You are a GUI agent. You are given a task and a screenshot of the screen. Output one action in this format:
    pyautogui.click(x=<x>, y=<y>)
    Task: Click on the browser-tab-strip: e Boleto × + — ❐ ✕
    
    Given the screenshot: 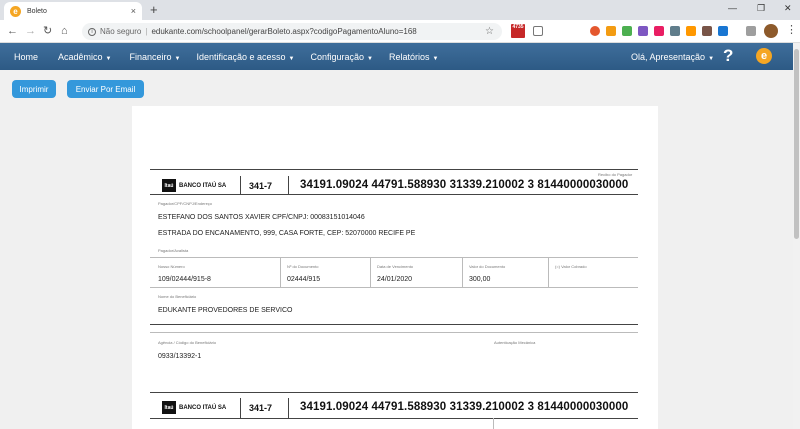 What is the action you would take?
    pyautogui.click(x=400, y=10)
    